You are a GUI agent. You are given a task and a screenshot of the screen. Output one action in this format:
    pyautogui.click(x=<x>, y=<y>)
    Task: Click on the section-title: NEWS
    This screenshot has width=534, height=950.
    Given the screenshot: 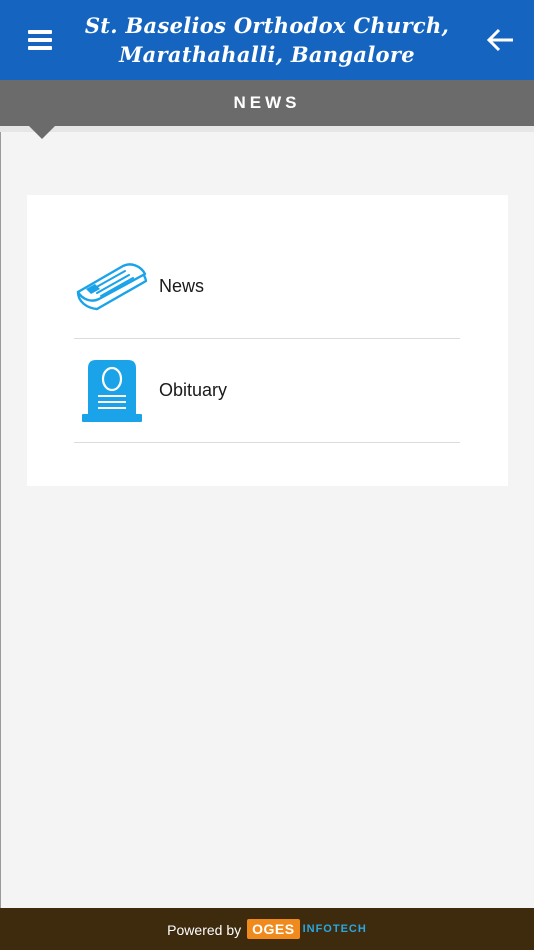 What is the action you would take?
    pyautogui.click(x=267, y=102)
    